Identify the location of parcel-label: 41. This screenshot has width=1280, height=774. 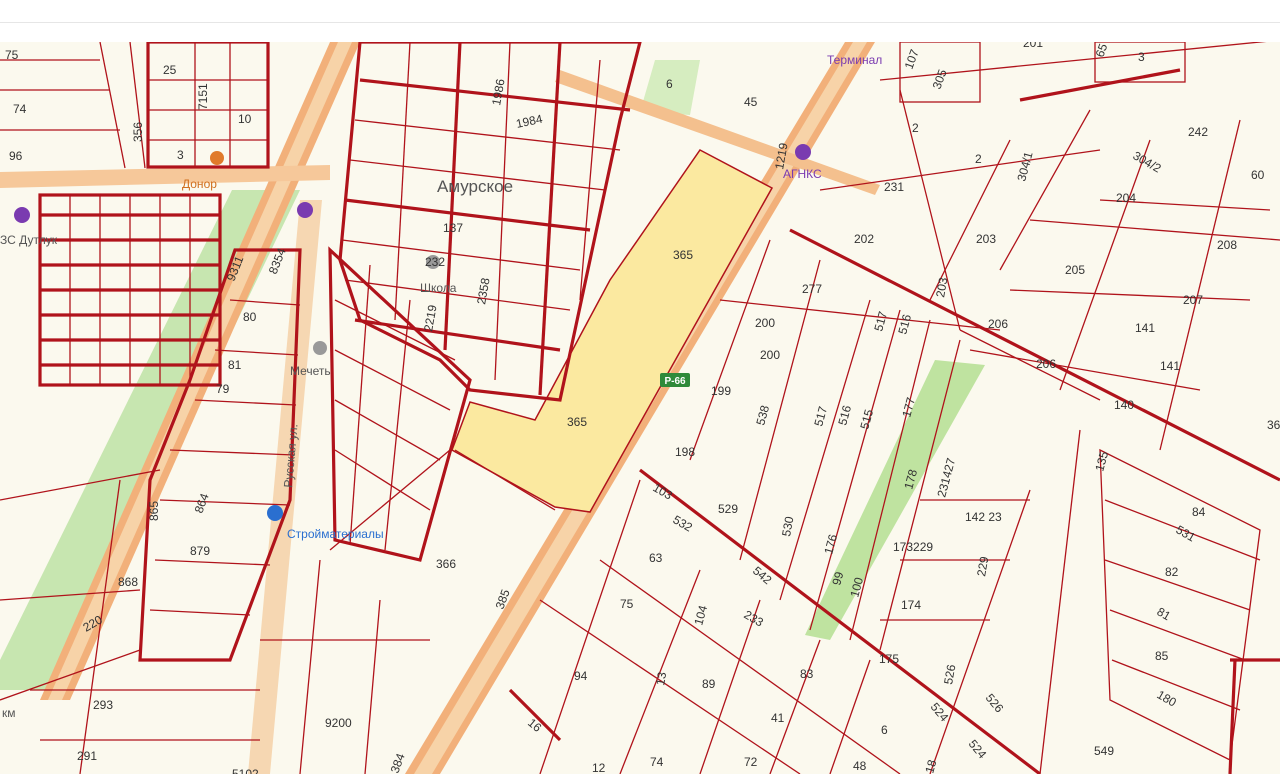
(778, 718).